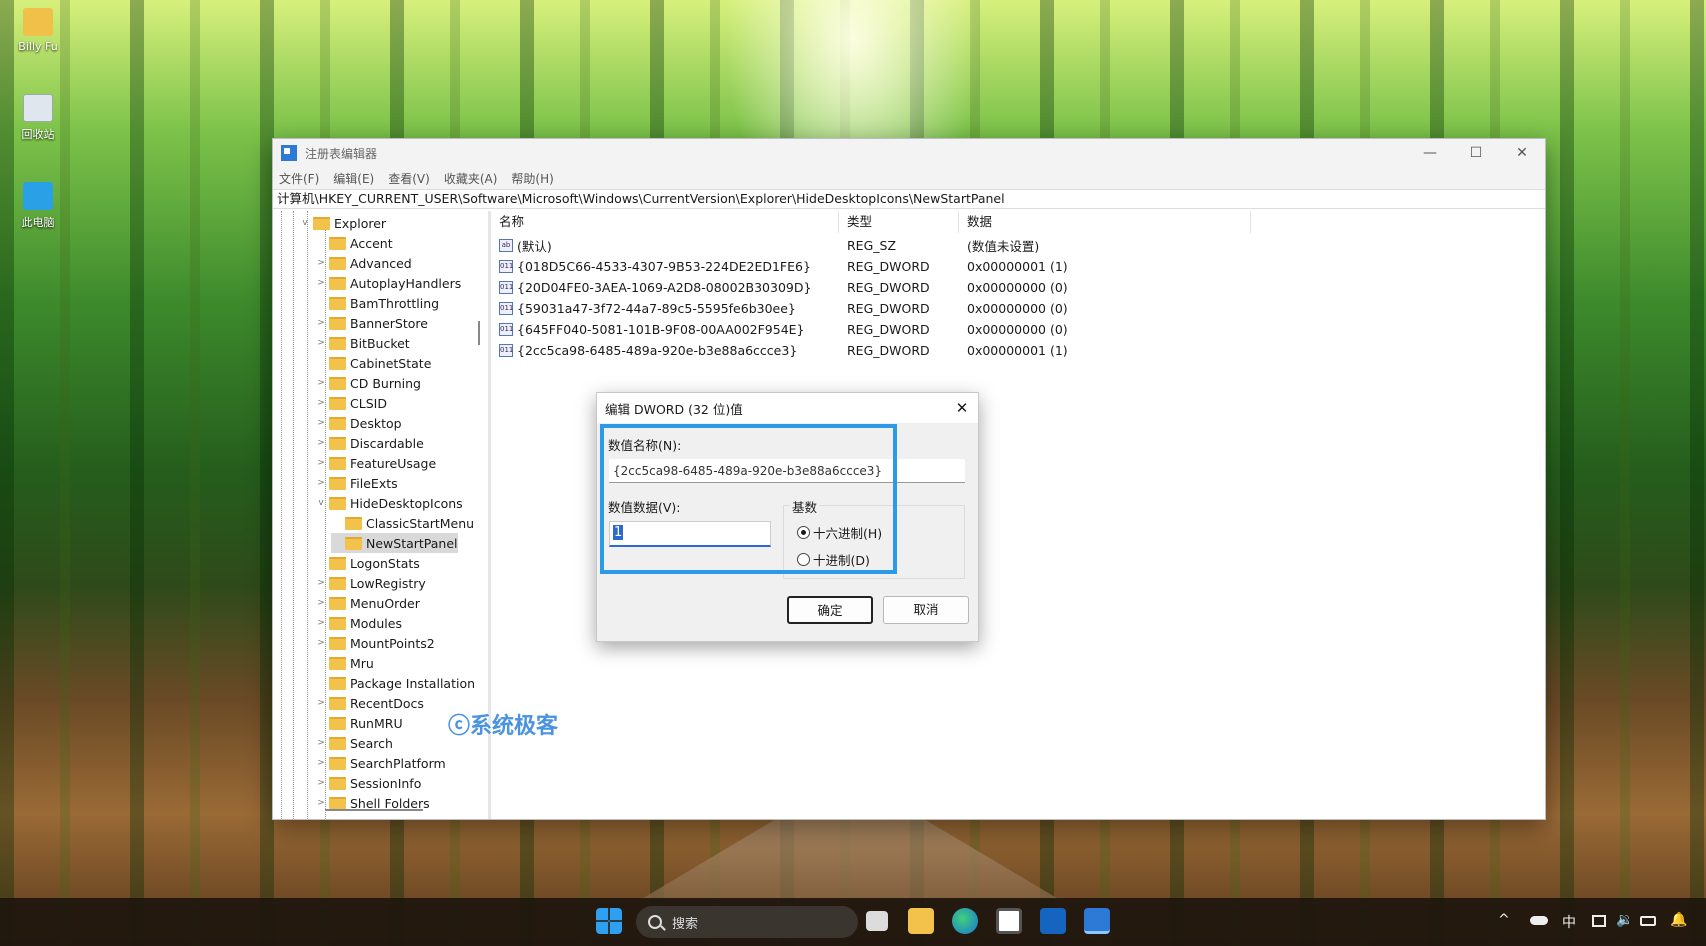  I want to click on battery-icon, so click(1648, 921).